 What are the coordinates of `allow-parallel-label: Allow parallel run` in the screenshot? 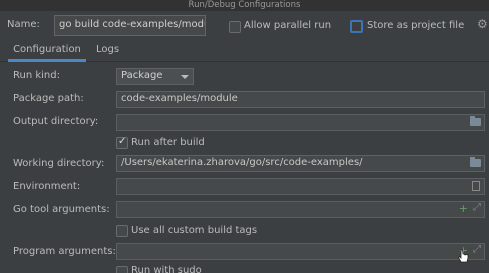 It's located at (287, 25).